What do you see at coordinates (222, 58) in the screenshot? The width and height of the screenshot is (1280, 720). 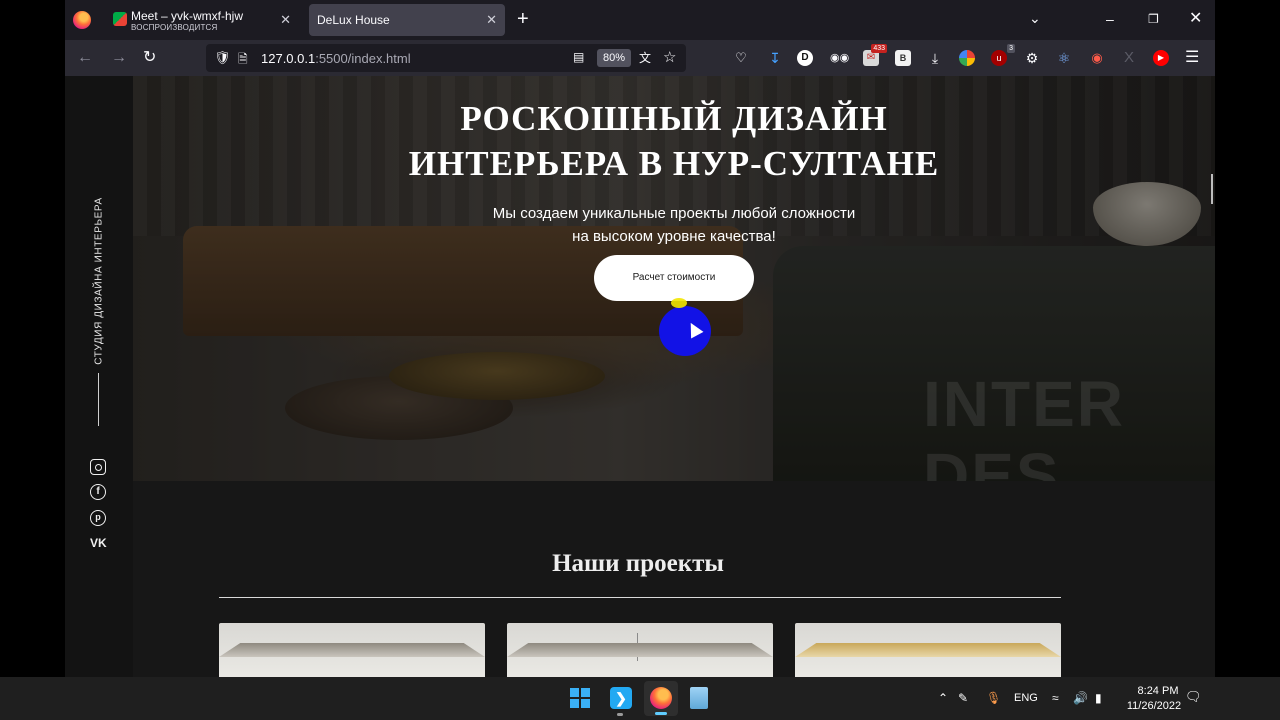 I see `shield-icon: 🛡` at bounding box center [222, 58].